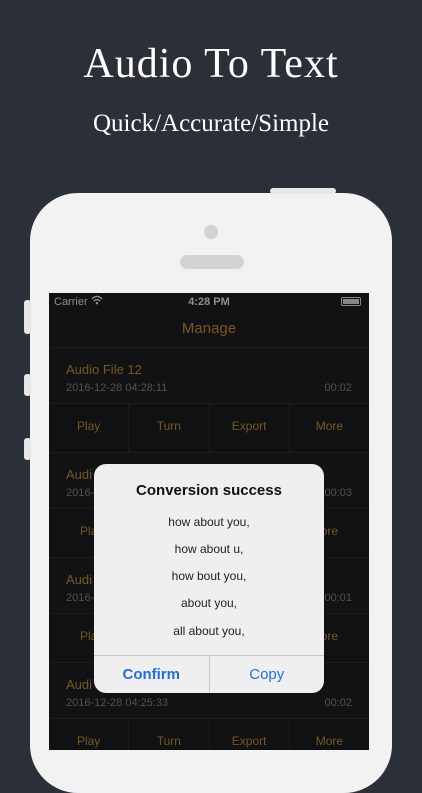  What do you see at coordinates (209, 549) in the screenshot?
I see `transcription-line: how about u,` at bounding box center [209, 549].